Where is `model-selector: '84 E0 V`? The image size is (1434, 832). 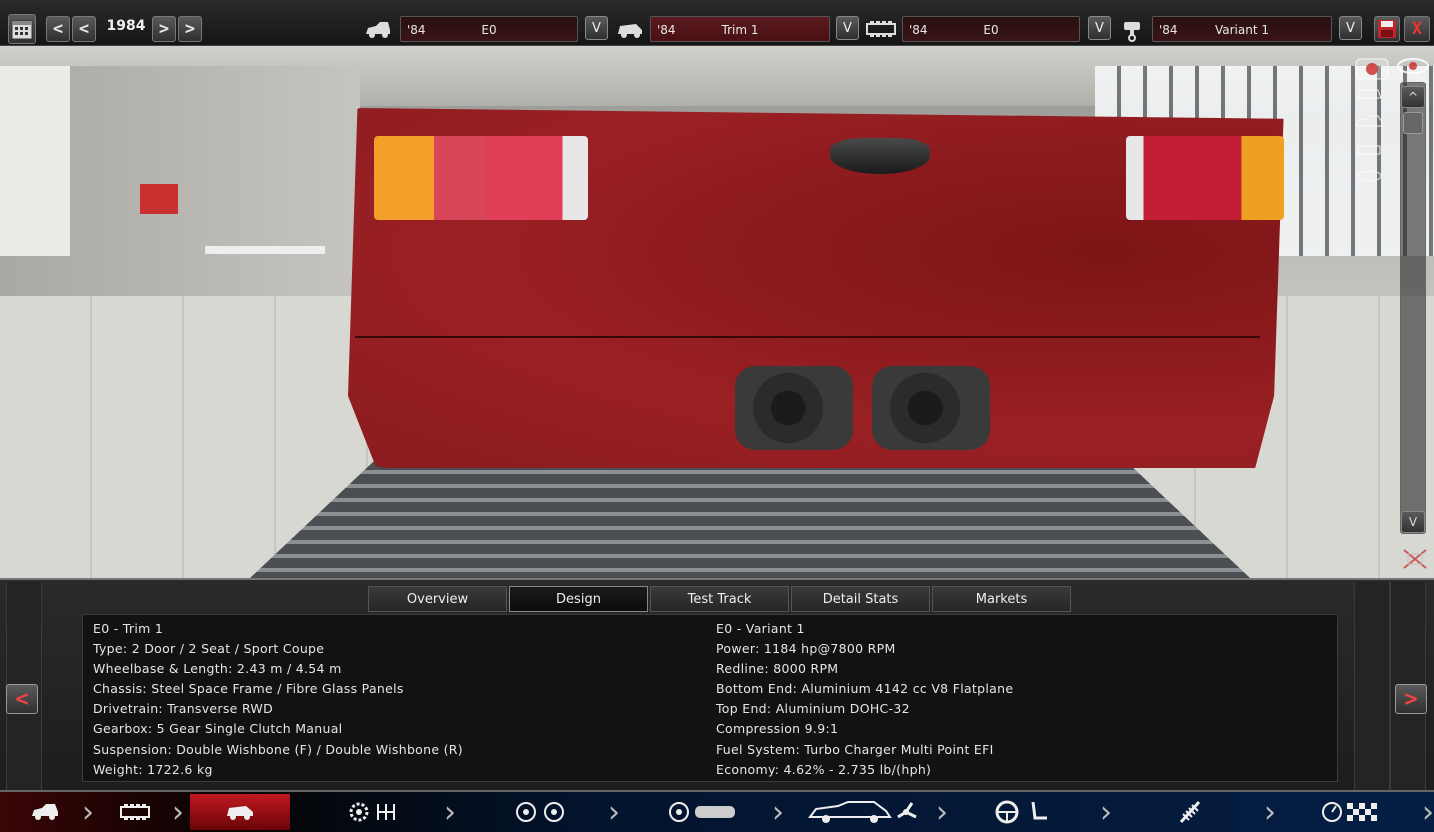
model-selector: '84 E0 V is located at coordinates (487, 29).